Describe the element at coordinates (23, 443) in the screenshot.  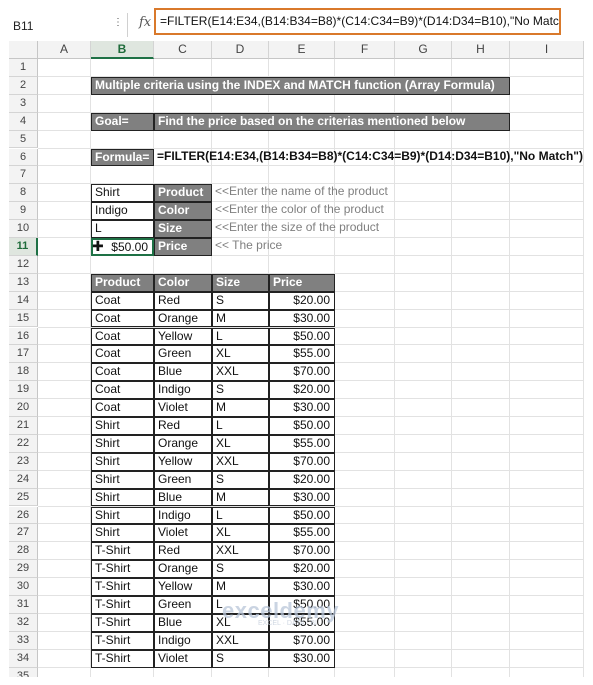
I see `row-header-22: 22` at that location.